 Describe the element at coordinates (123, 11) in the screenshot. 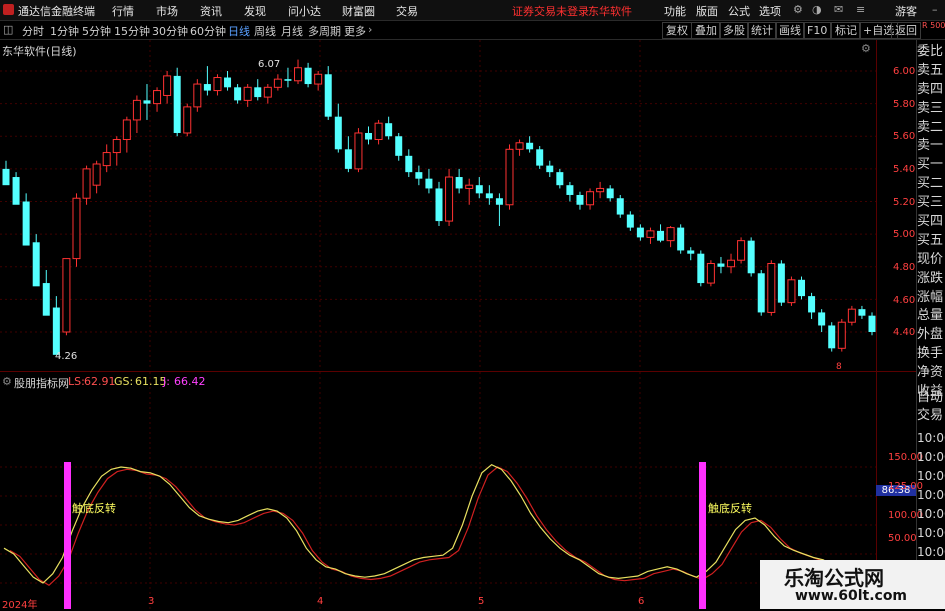

I see `menu-hangqing: 行情` at that location.